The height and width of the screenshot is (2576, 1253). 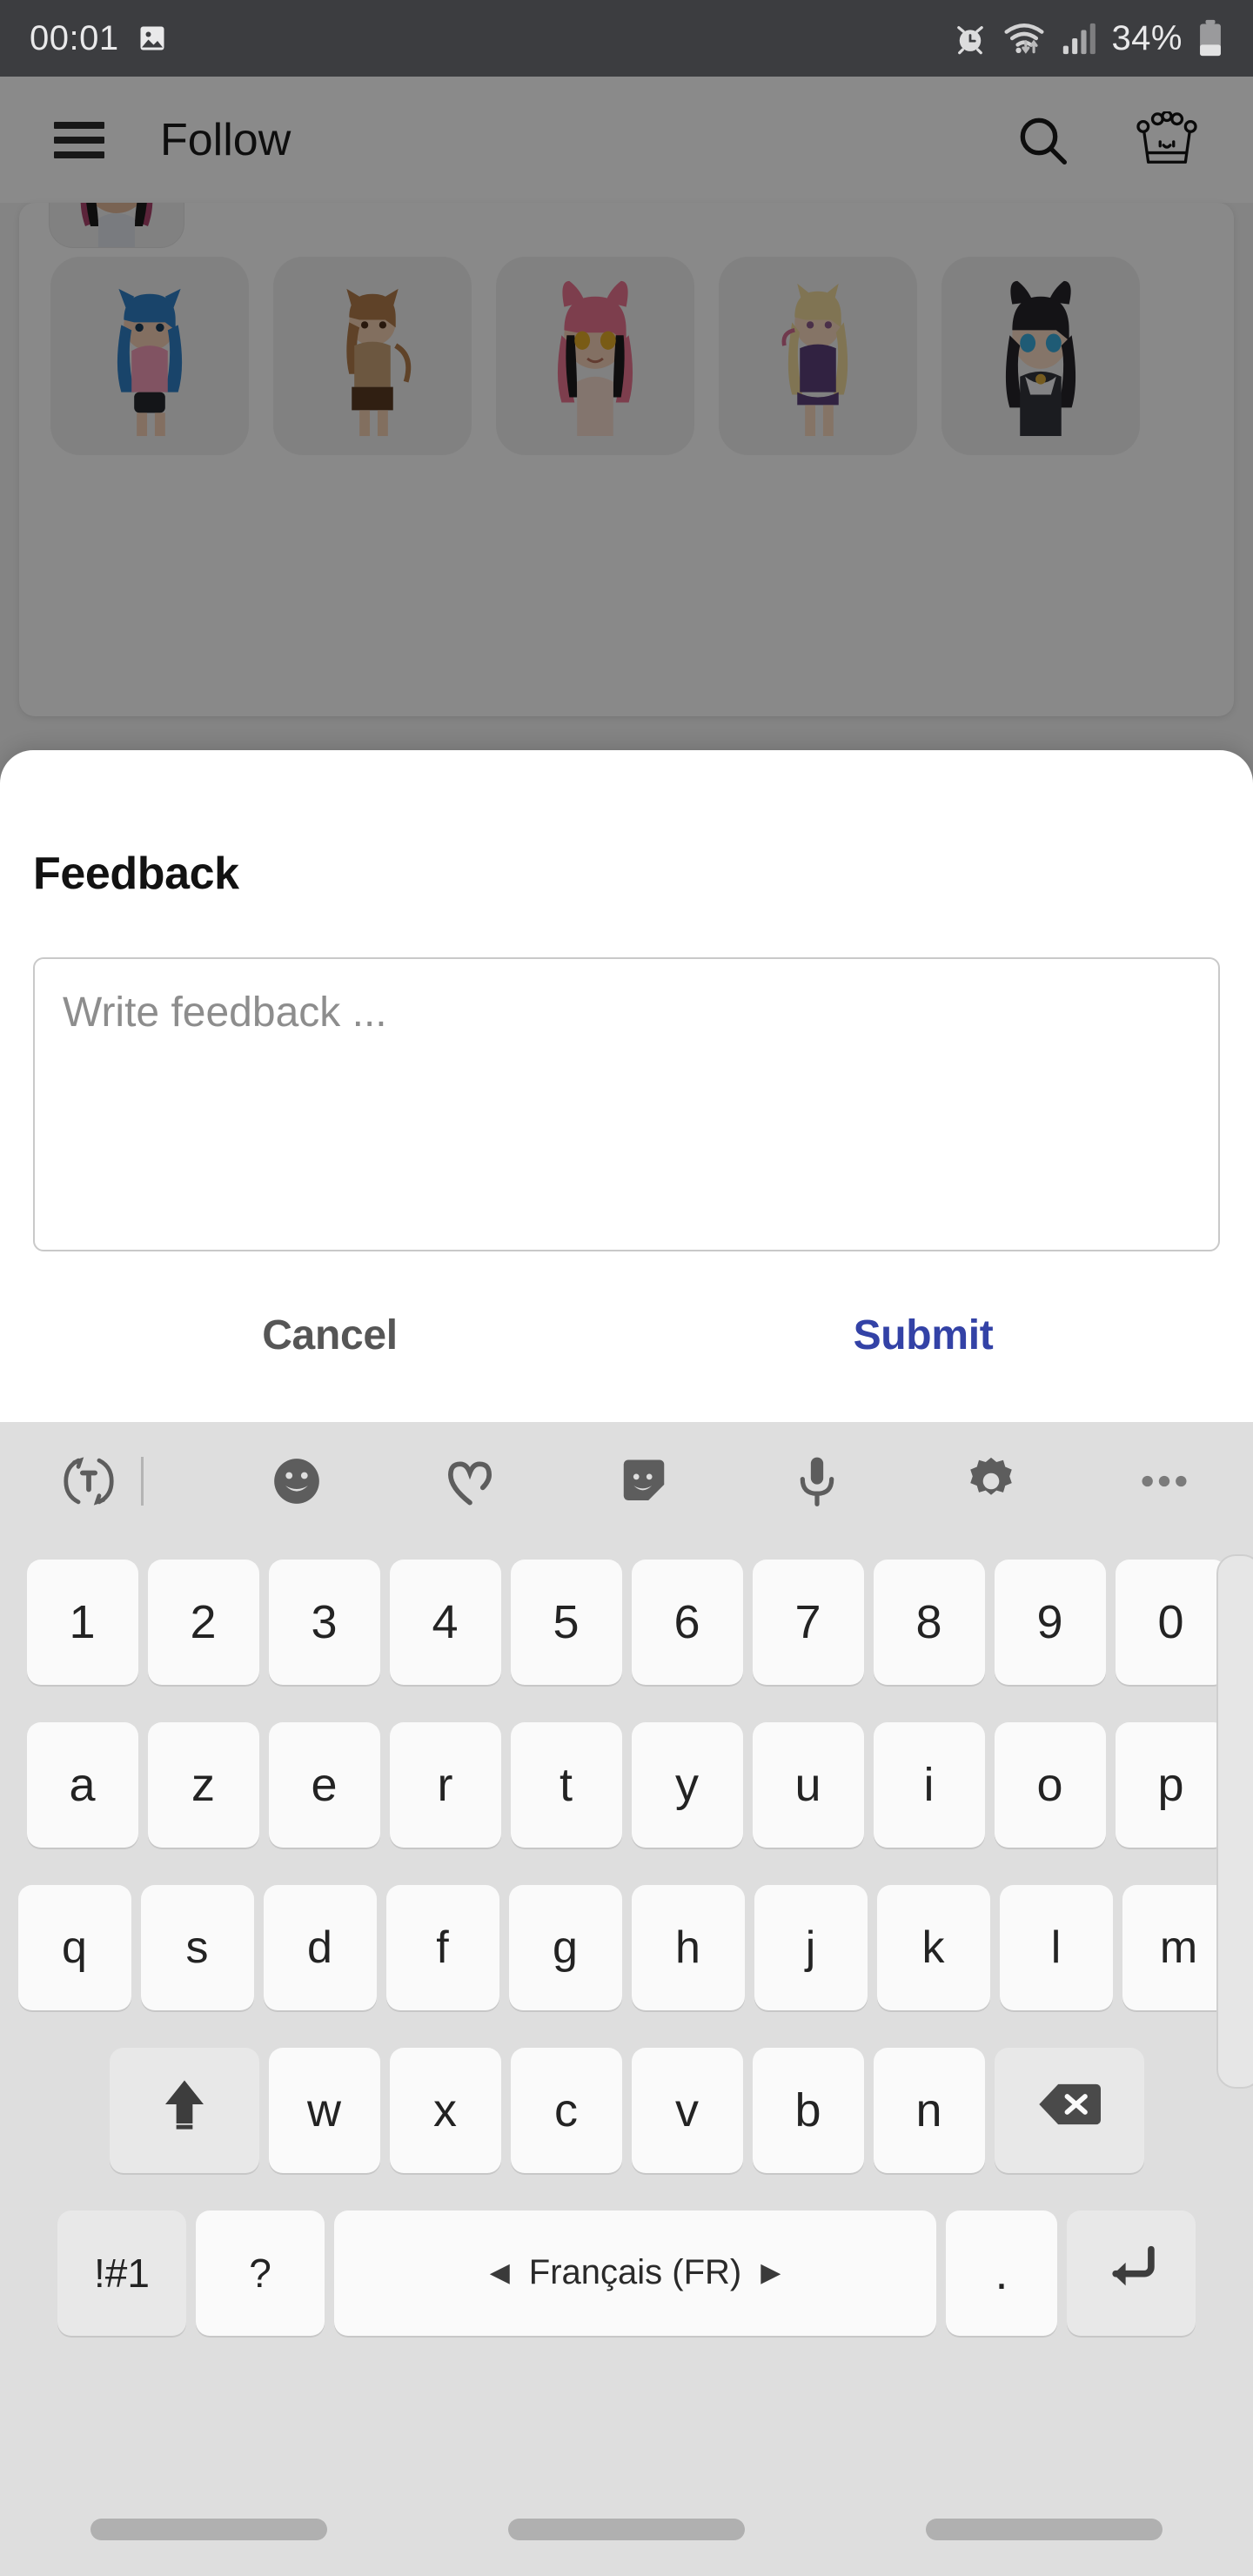 What do you see at coordinates (1056, 1947) in the screenshot?
I see `key-l: l` at bounding box center [1056, 1947].